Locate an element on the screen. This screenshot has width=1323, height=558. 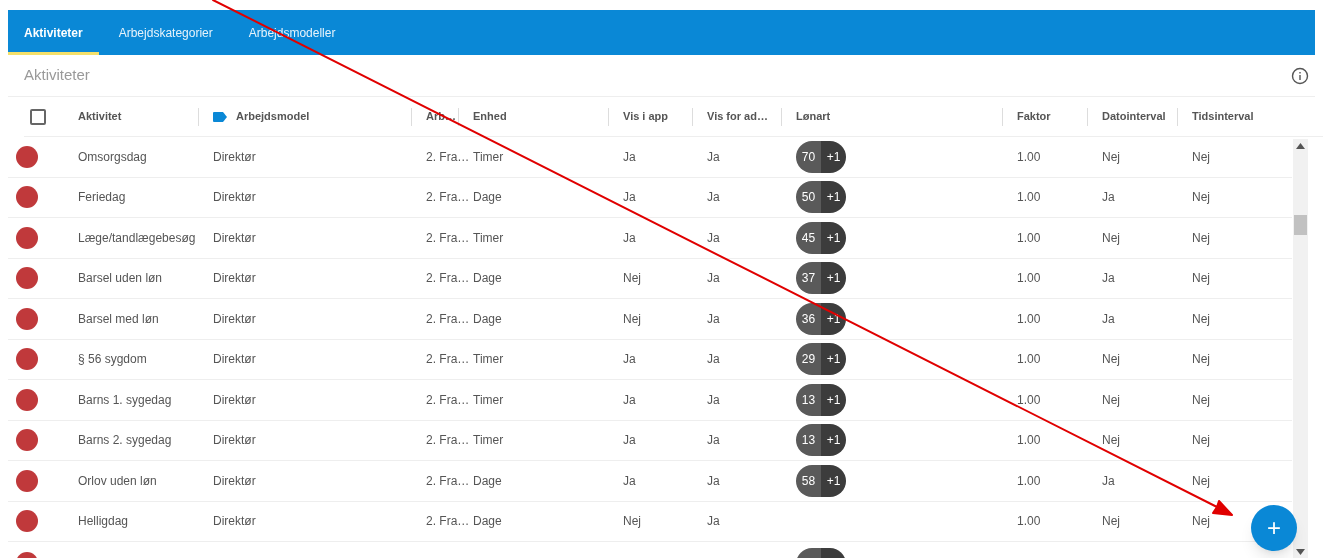
page-title: Aktiviteter is located at coordinates (57, 75).